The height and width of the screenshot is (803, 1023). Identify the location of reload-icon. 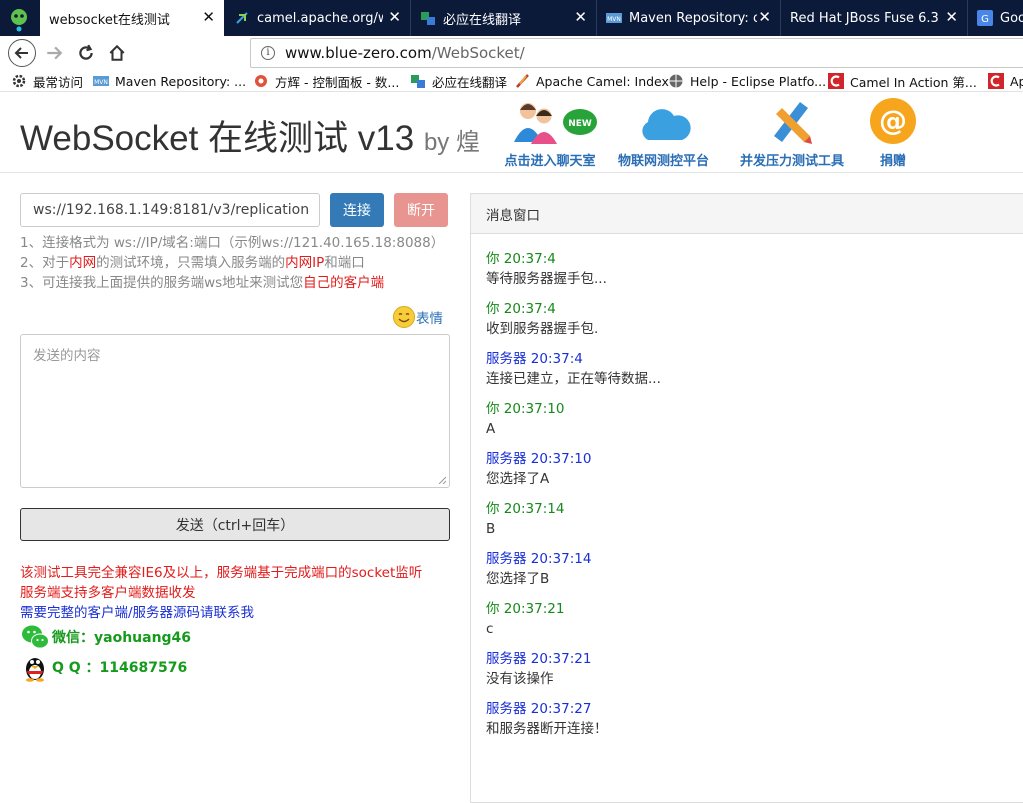
(86, 52).